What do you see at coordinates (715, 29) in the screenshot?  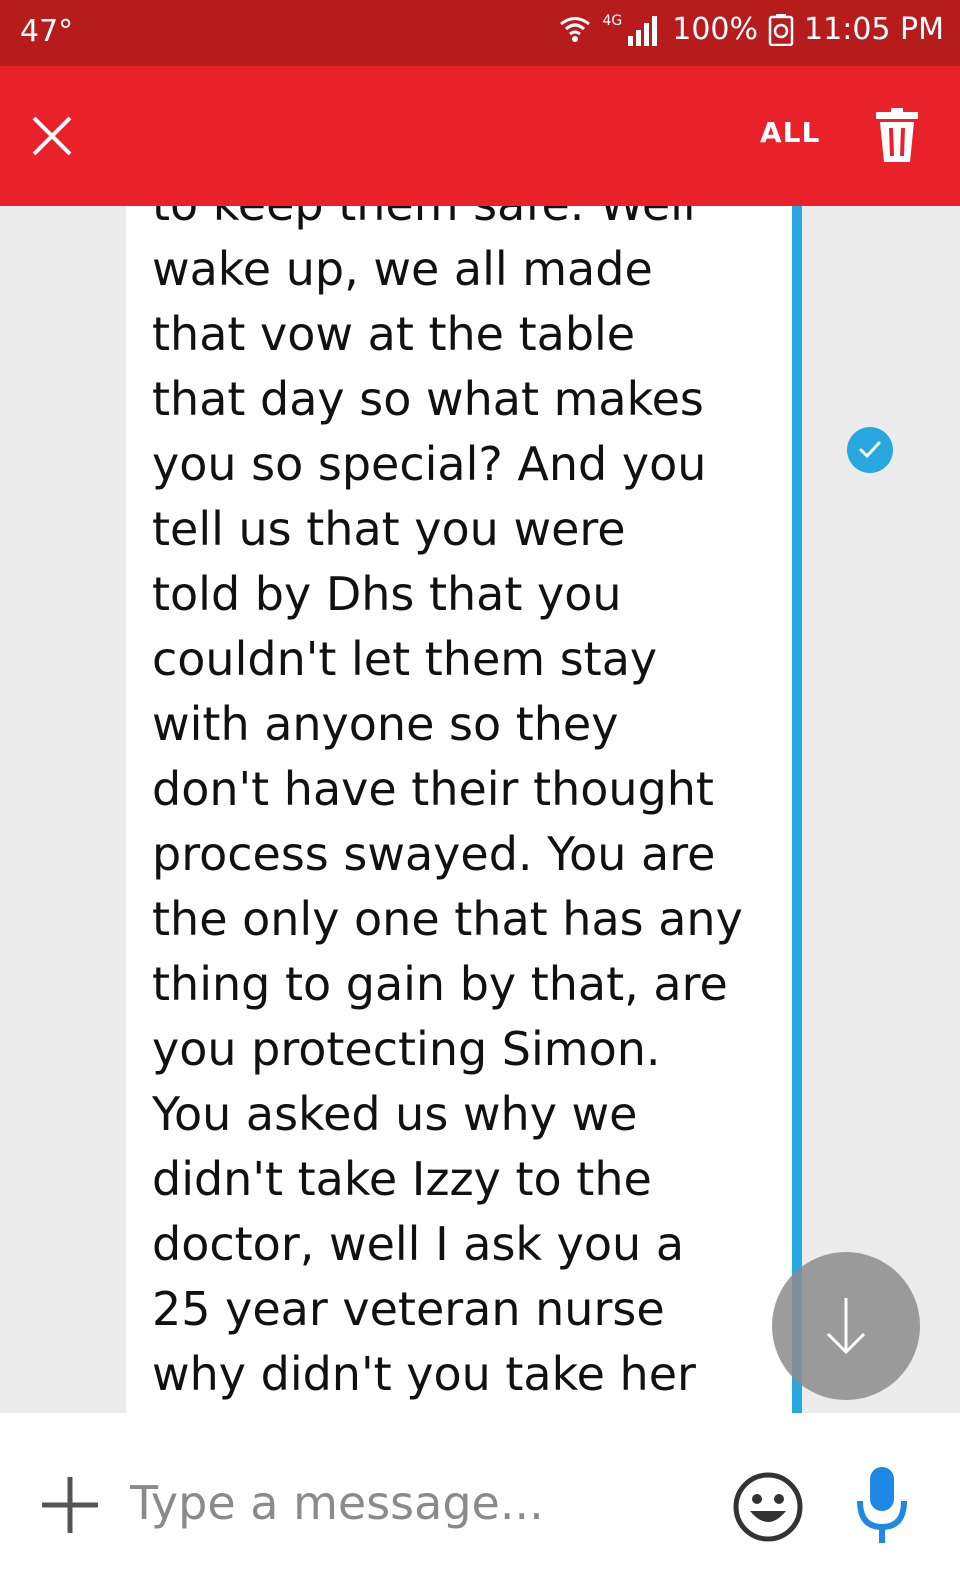 I see `battery-percent: 100%` at bounding box center [715, 29].